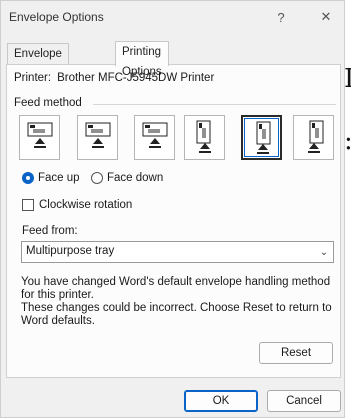 The image size is (351, 418). What do you see at coordinates (28, 178) in the screenshot?
I see `radio-button-checked` at bounding box center [28, 178].